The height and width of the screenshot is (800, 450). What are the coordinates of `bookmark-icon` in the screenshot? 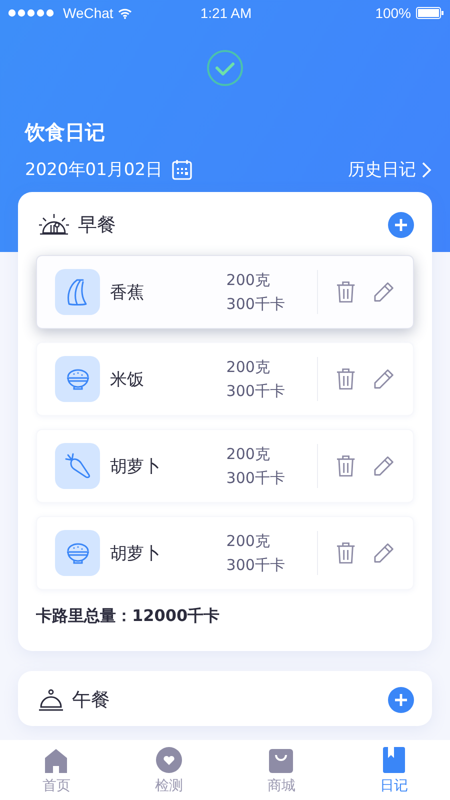 It's located at (393, 760).